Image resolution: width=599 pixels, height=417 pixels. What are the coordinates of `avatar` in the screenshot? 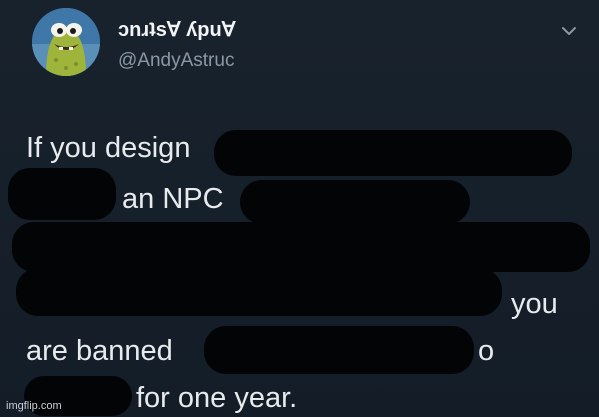 It's located at (66, 42).